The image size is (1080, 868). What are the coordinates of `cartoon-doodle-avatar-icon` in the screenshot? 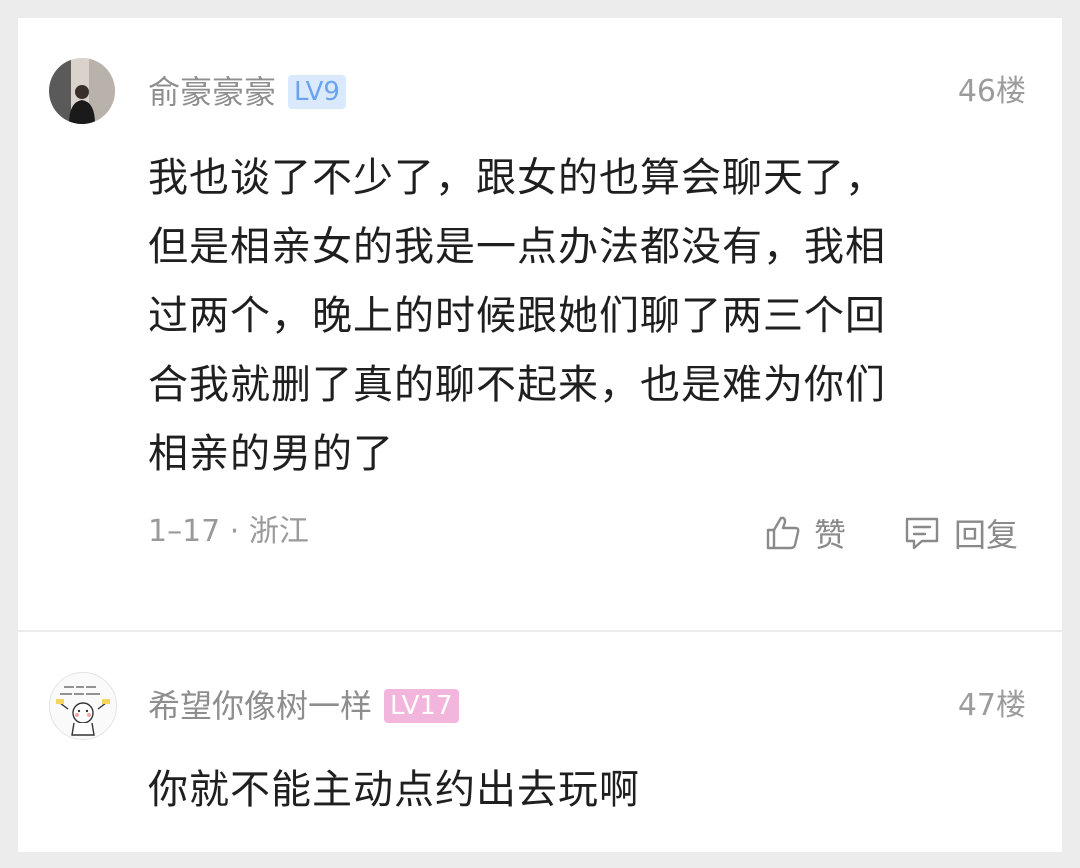 It's located at (83, 706).